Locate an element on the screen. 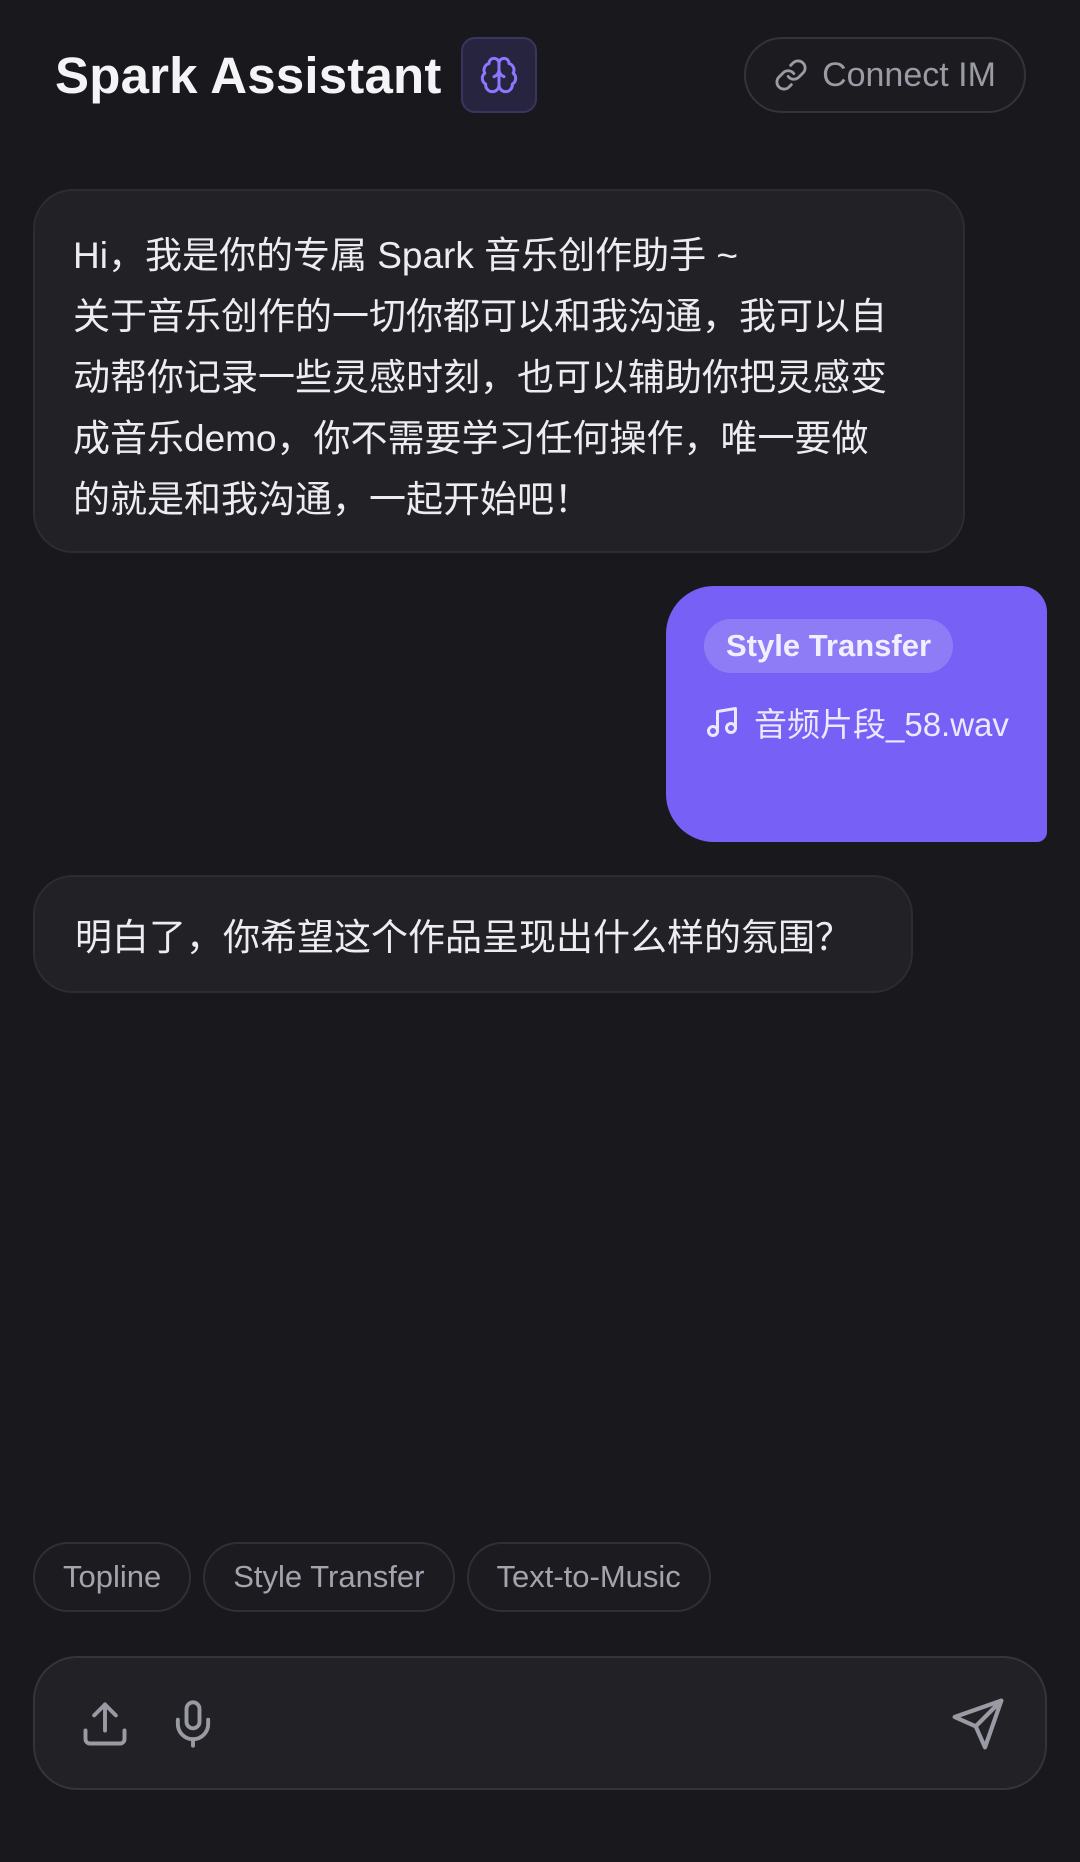  quick-action-style-transfer: Style Transfer is located at coordinates (329, 1577).